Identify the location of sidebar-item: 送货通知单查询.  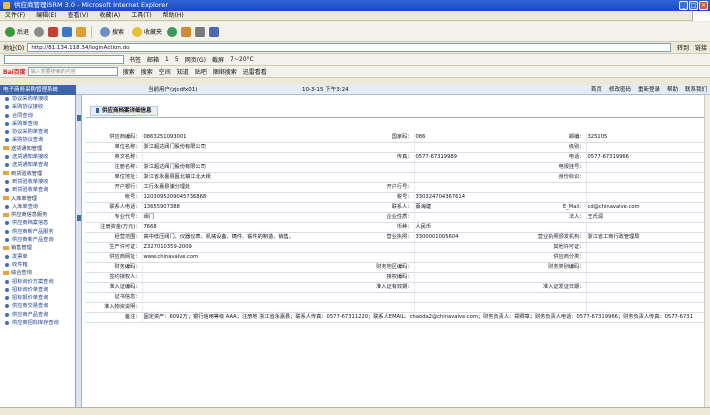
(37, 165).